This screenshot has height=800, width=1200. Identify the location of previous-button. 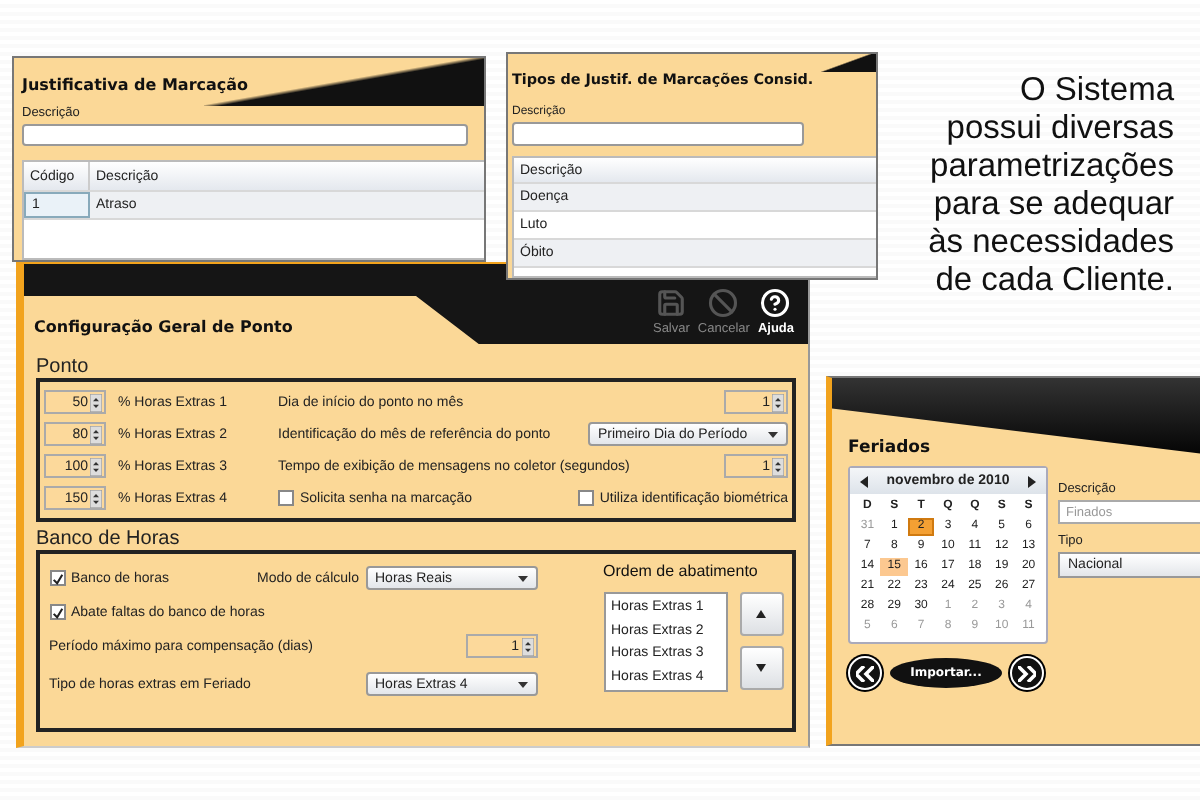
(865, 673).